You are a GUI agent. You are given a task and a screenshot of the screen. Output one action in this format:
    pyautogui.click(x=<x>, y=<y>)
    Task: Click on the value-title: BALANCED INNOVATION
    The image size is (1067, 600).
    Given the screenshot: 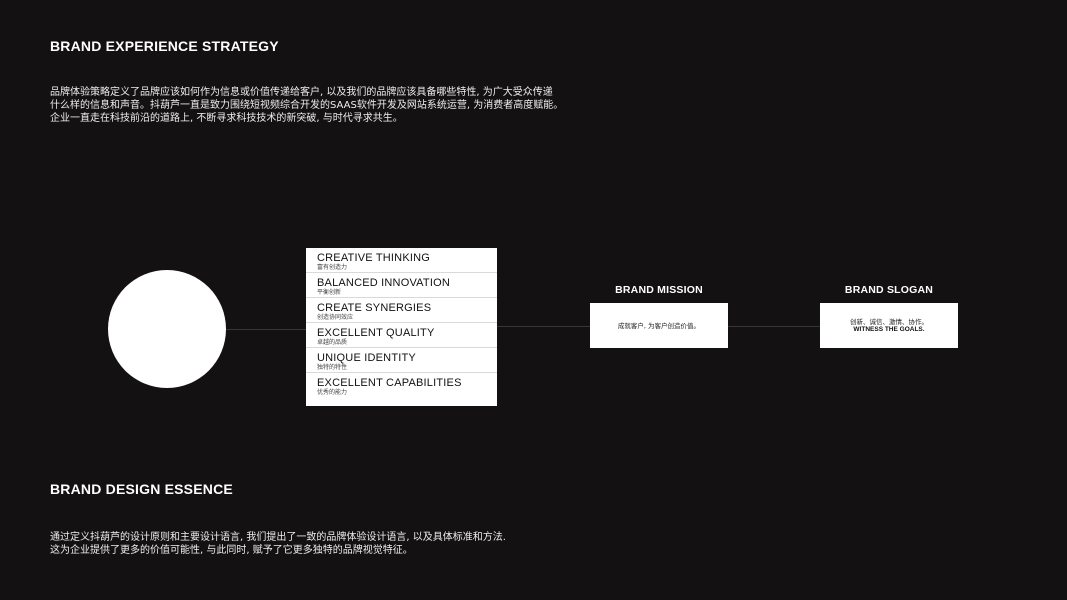 What is the action you would take?
    pyautogui.click(x=383, y=283)
    